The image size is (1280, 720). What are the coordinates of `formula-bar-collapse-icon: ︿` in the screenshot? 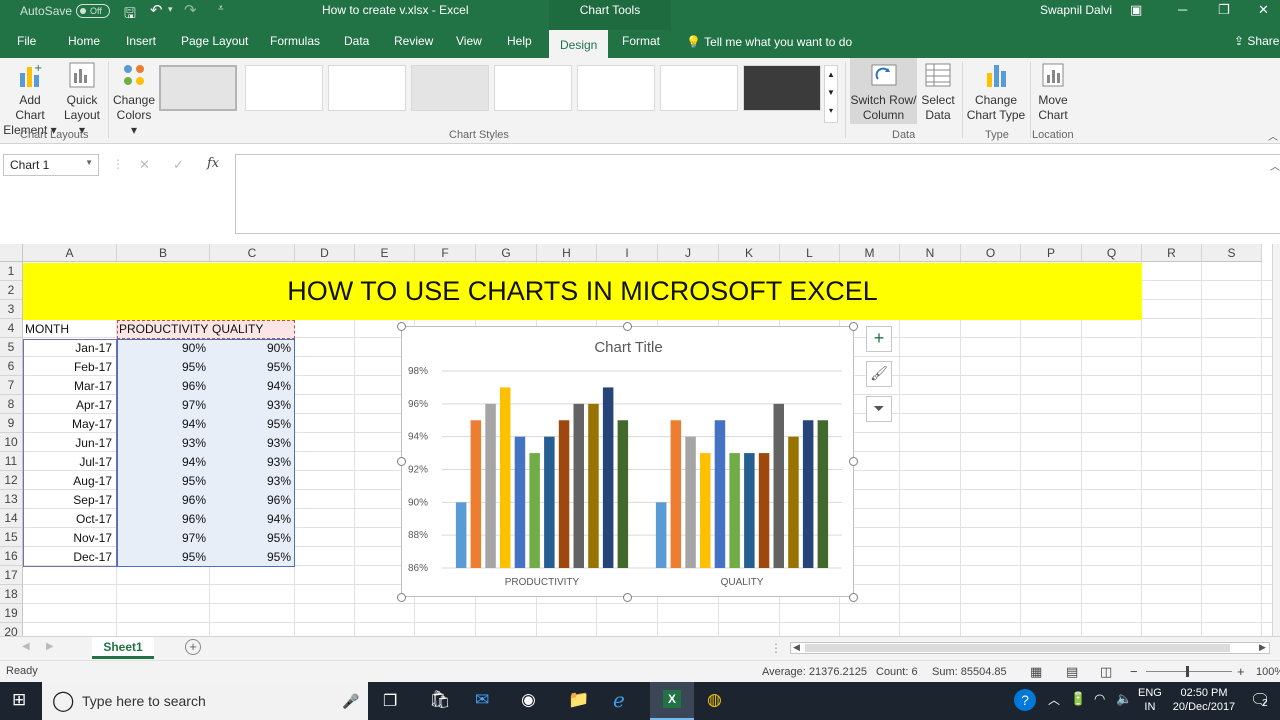 It's located at (1275, 165).